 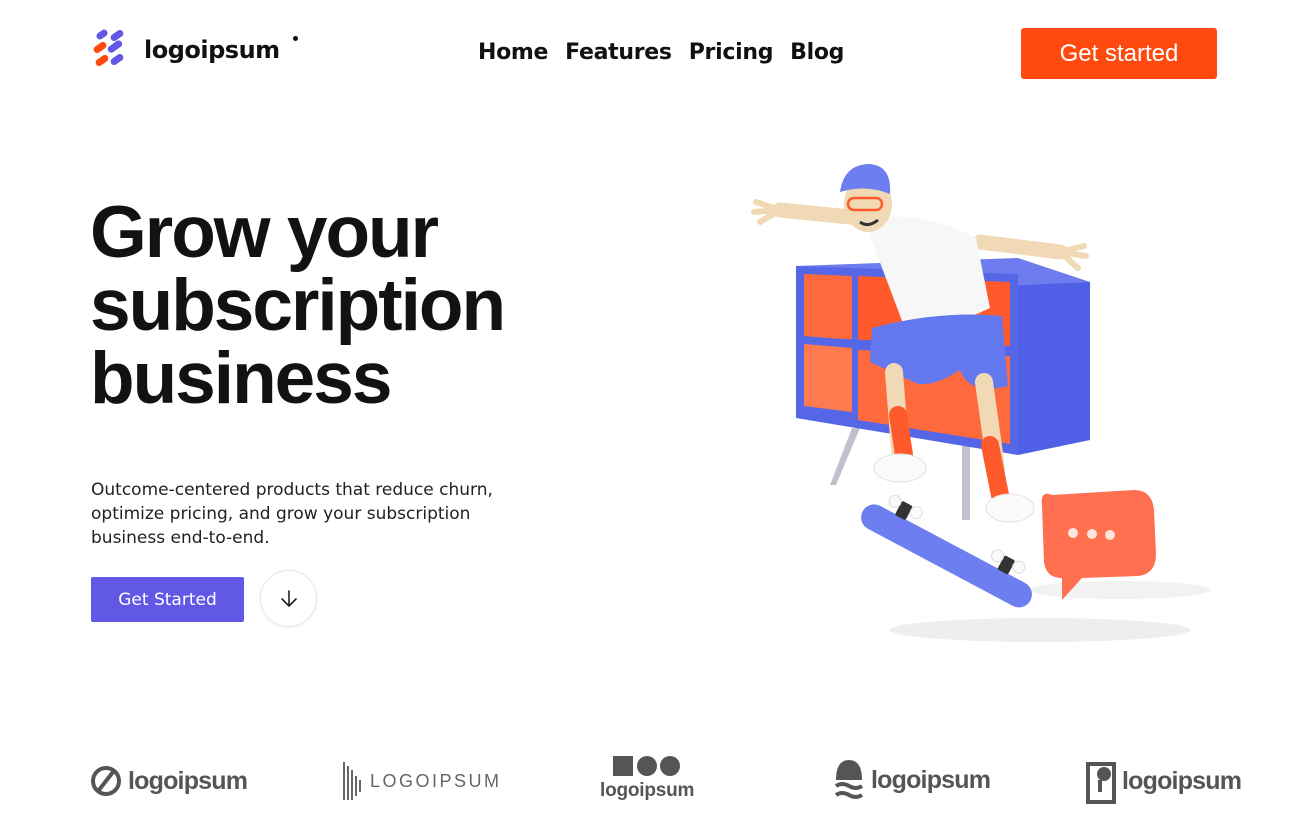 I want to click on nav-features: Features, so click(x=618, y=52).